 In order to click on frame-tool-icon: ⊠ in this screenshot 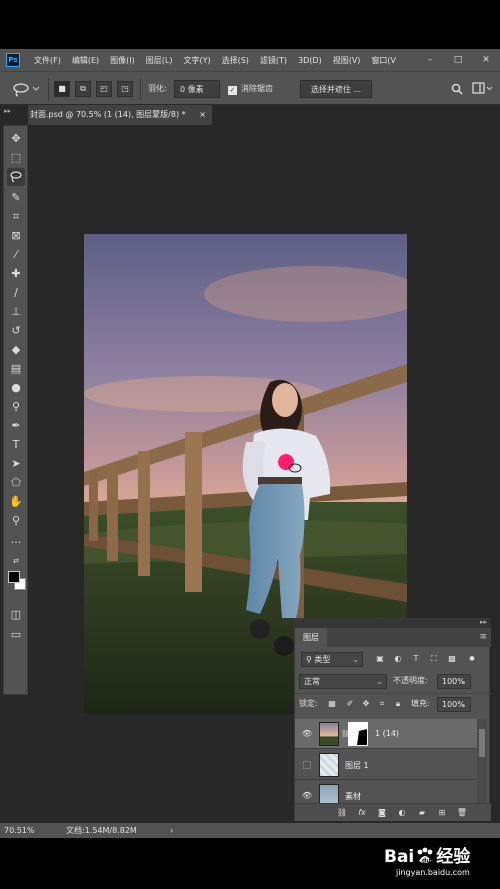, I will do `click(16, 236)`.